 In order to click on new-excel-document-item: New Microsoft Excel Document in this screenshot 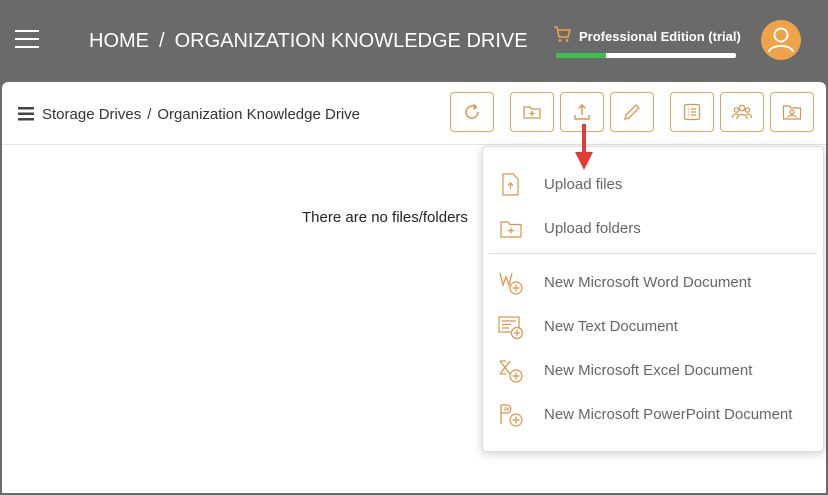, I will do `click(653, 370)`.